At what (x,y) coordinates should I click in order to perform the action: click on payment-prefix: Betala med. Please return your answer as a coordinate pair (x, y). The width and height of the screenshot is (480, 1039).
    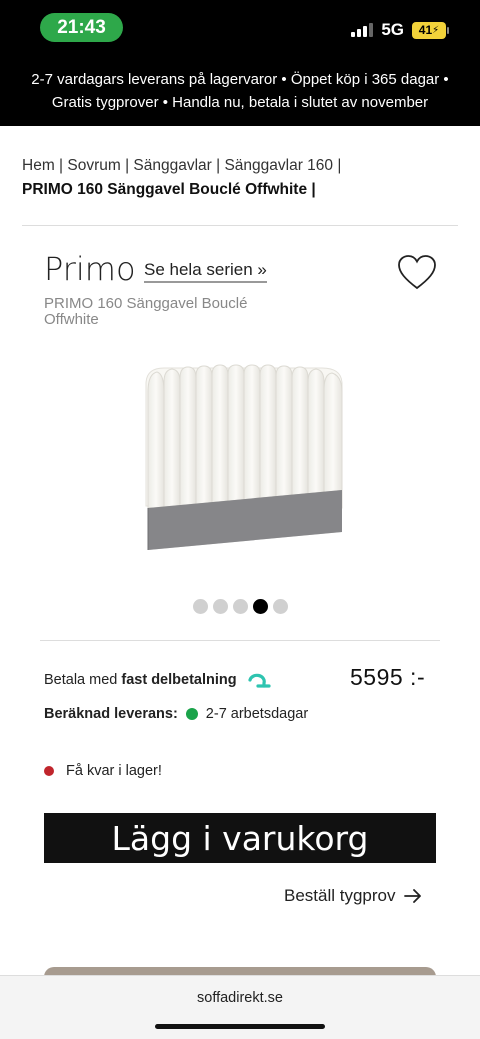
    Looking at the image, I should click on (83, 680).